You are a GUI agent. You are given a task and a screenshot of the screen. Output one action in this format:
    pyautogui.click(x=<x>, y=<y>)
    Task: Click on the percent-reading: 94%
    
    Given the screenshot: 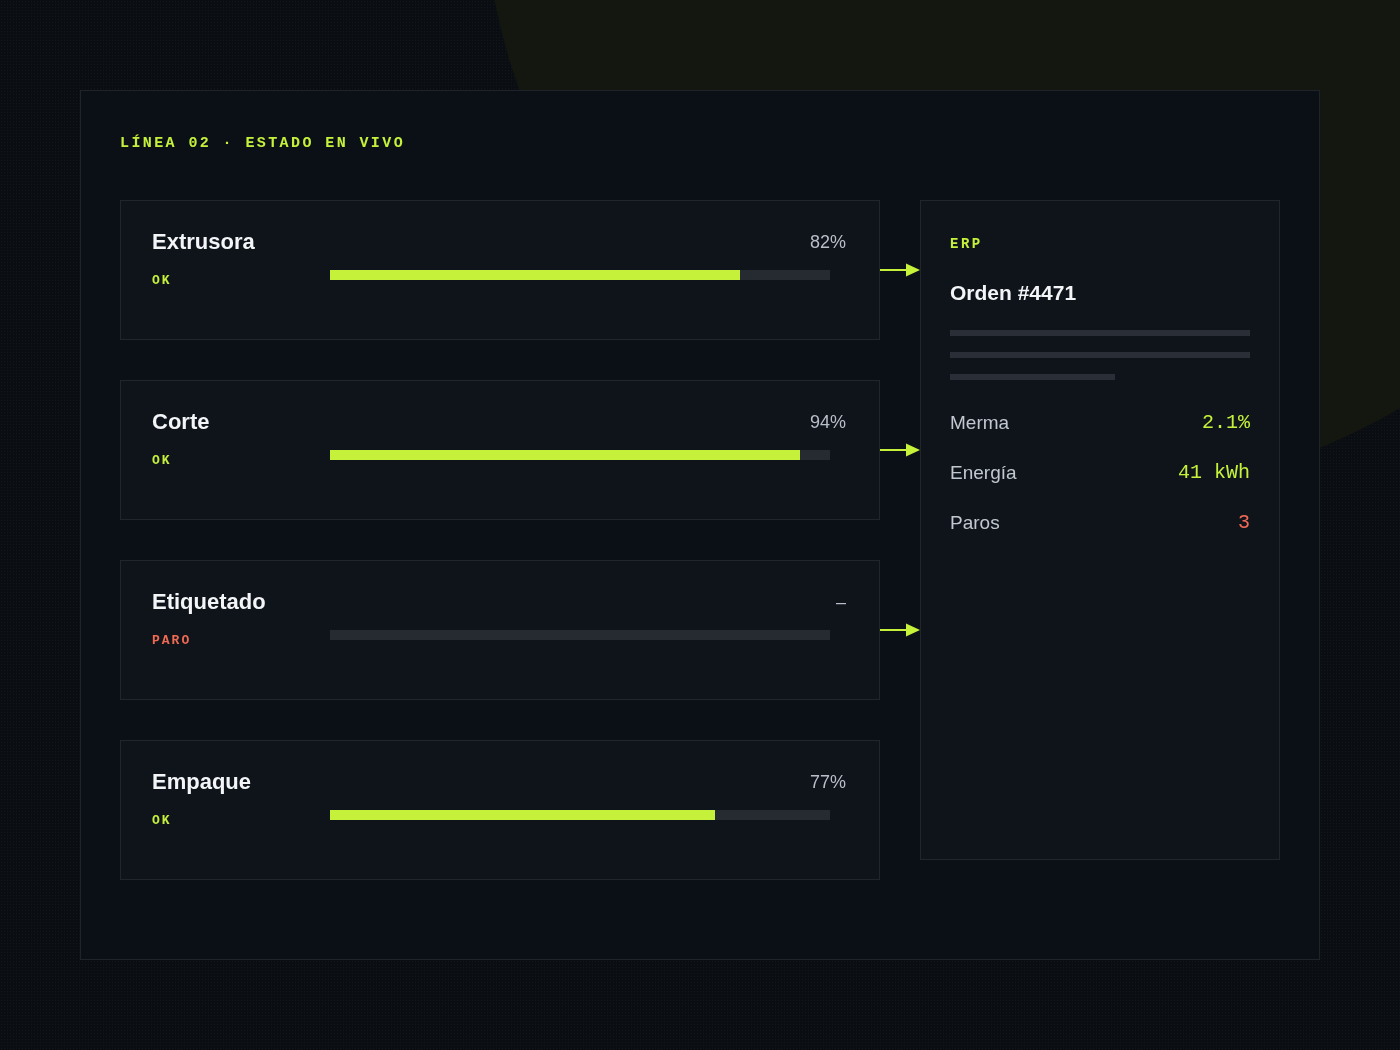 What is the action you would take?
    pyautogui.click(x=827, y=422)
    